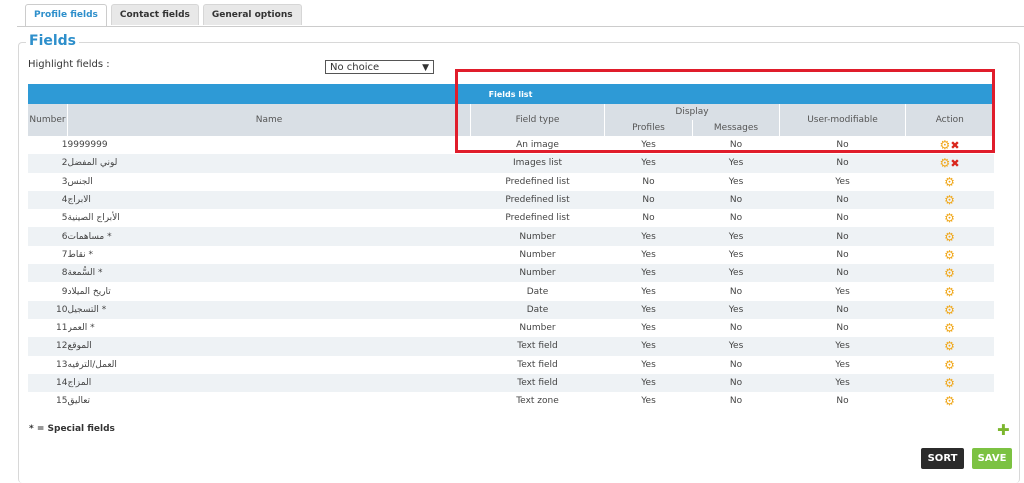  Describe the element at coordinates (66, 15) in the screenshot. I see `tab-profile-fields: Profile fields` at that location.